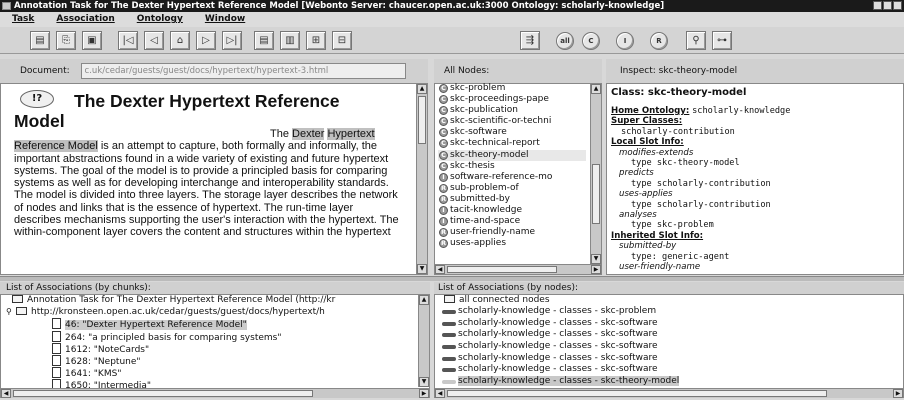 Image resolution: width=904 pixels, height=400 pixels. I want to click on tree-icon: ⊞, so click(316, 40).